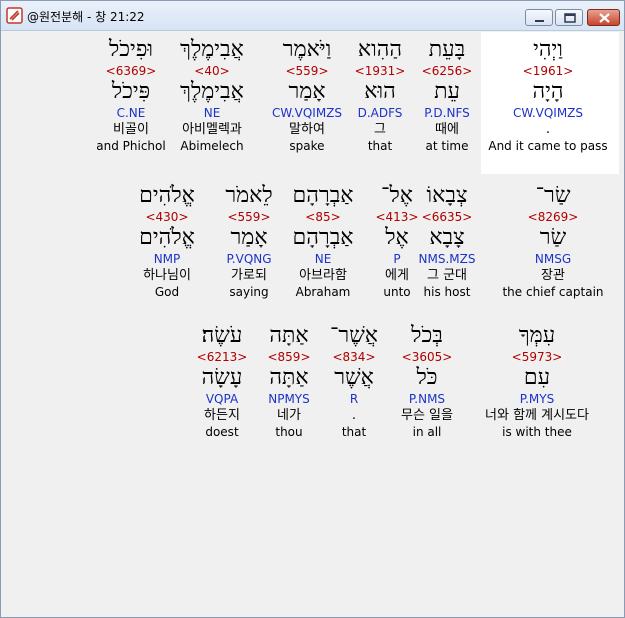 This screenshot has height=618, width=625. Describe the element at coordinates (397, 217) in the screenshot. I see `strong-number: <413>` at that location.